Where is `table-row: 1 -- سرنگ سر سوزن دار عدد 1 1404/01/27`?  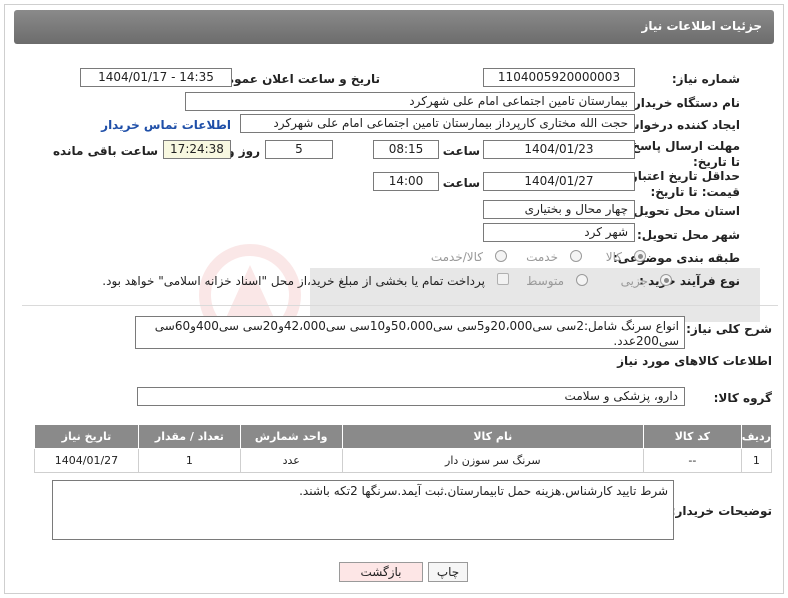 table-row: 1 -- سرنگ سر سوزن دار عدد 1 1404/01/27 is located at coordinates (403, 460).